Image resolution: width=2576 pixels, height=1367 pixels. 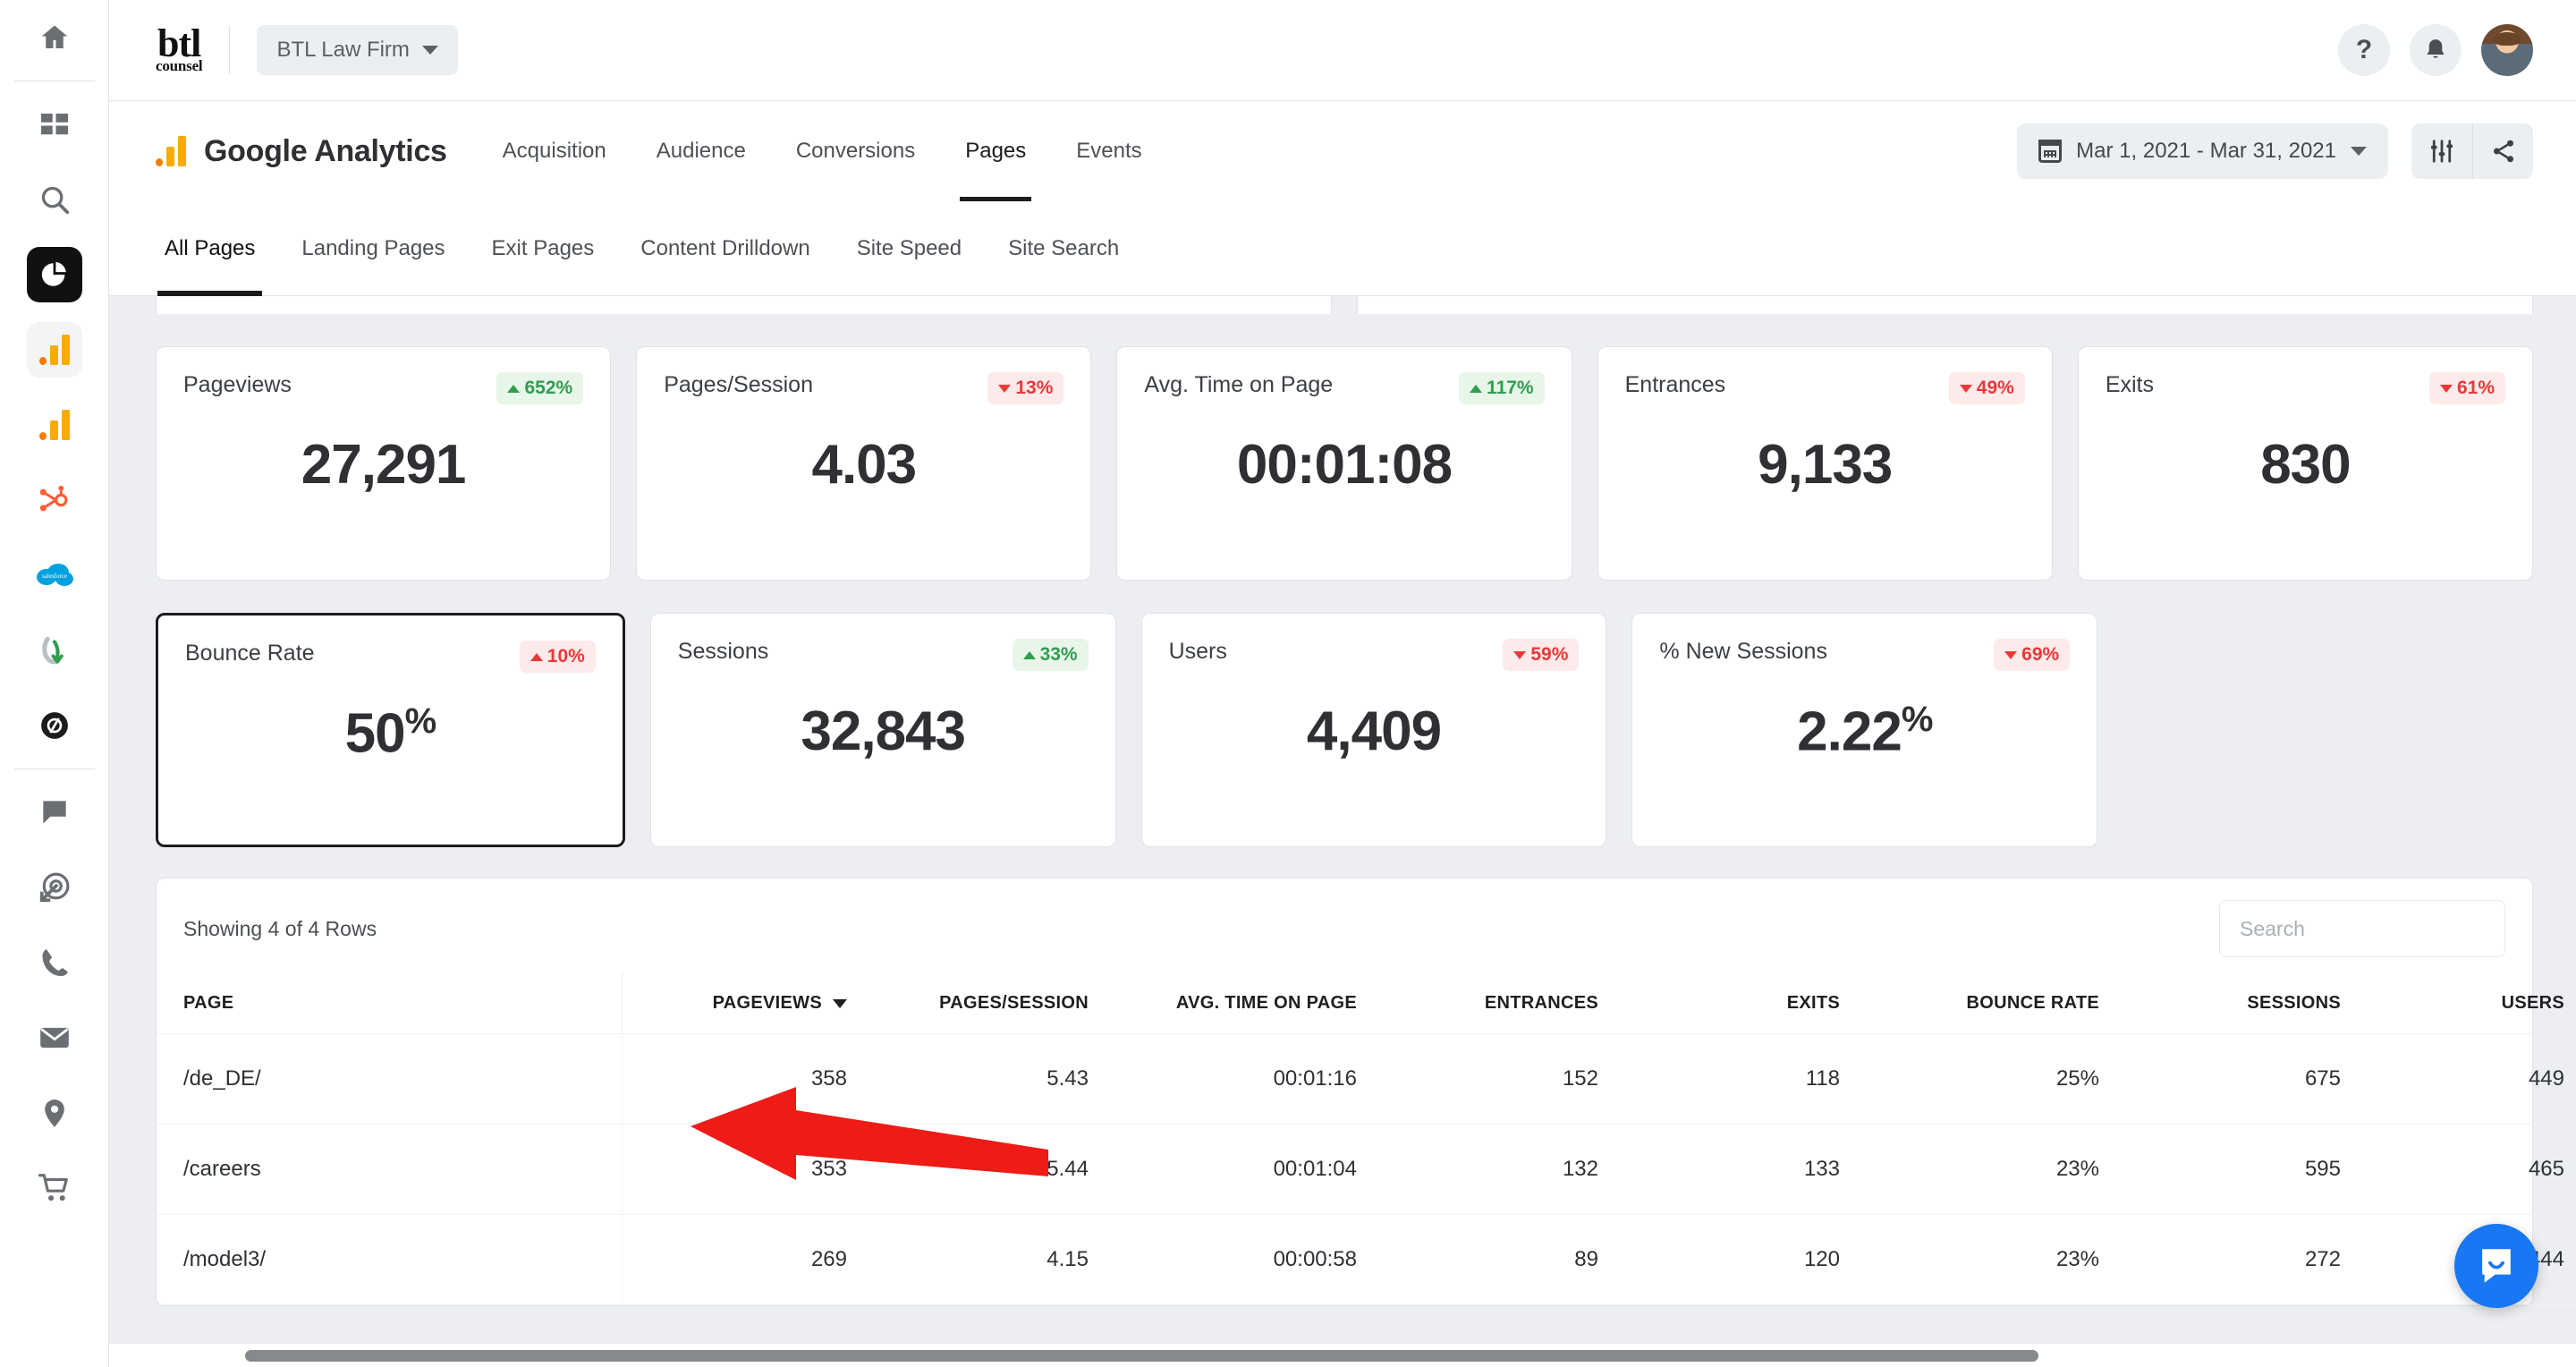 What do you see at coordinates (390, 1169) in the screenshot?
I see `cell-page: /careers` at bounding box center [390, 1169].